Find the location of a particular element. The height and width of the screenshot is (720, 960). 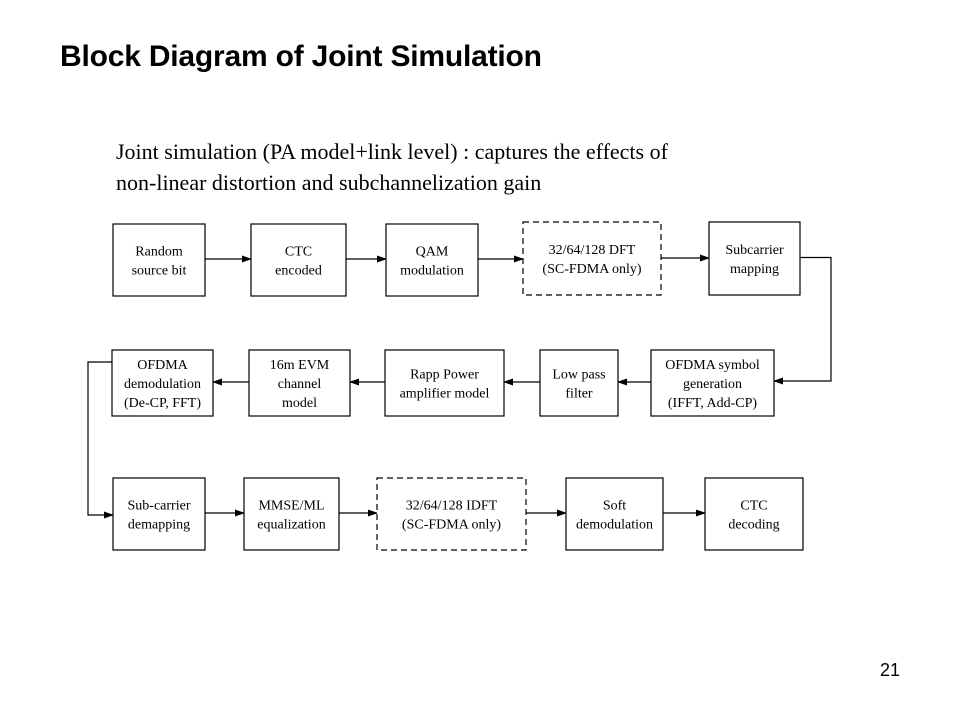

block-label: source bit is located at coordinates (159, 271).